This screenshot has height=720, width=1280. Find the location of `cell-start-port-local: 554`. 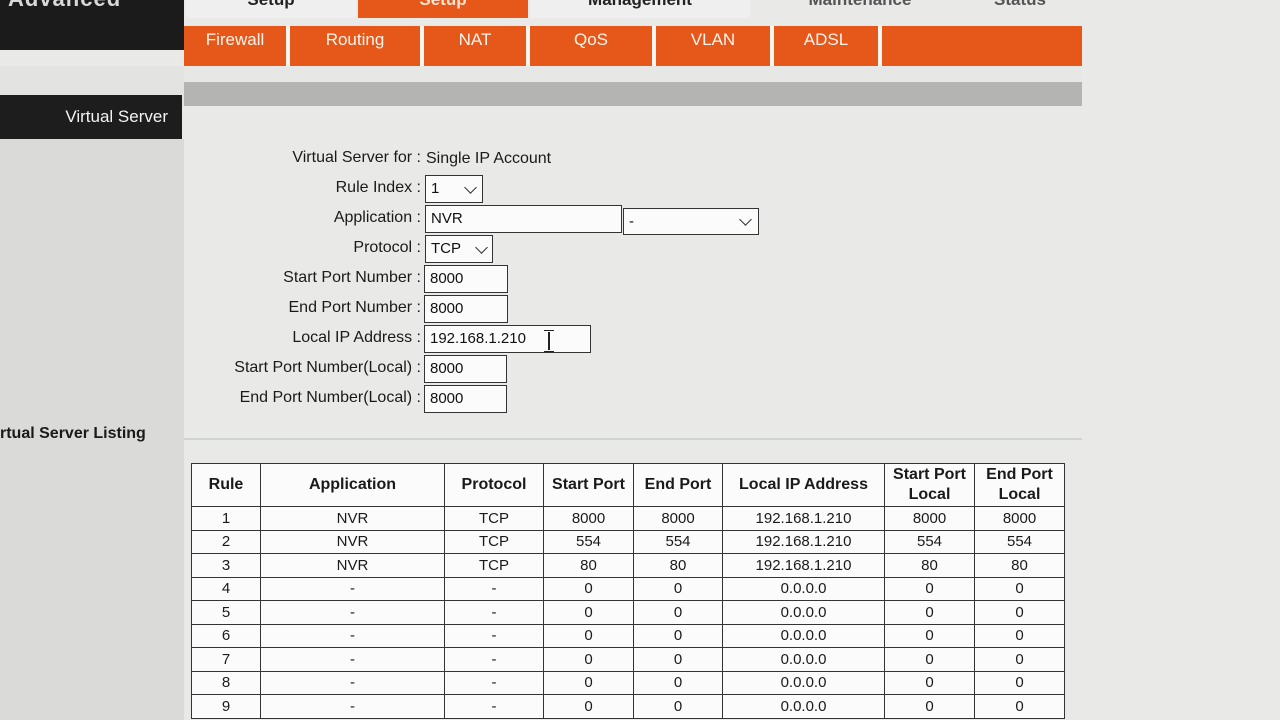

cell-start-port-local: 554 is located at coordinates (929, 541).